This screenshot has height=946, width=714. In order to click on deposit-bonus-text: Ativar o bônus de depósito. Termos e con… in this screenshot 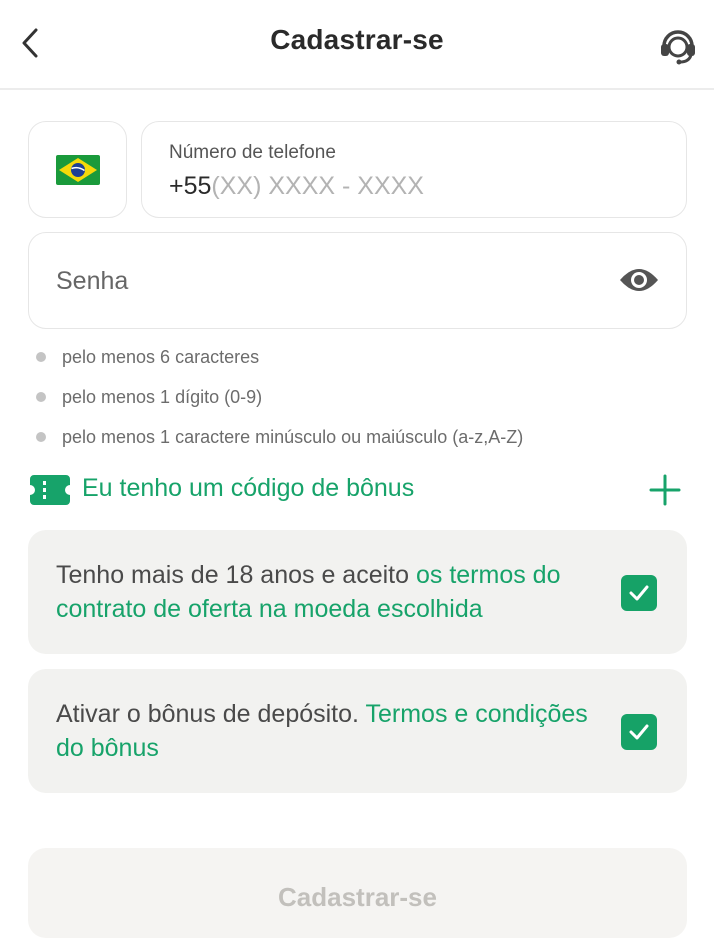, I will do `click(322, 731)`.